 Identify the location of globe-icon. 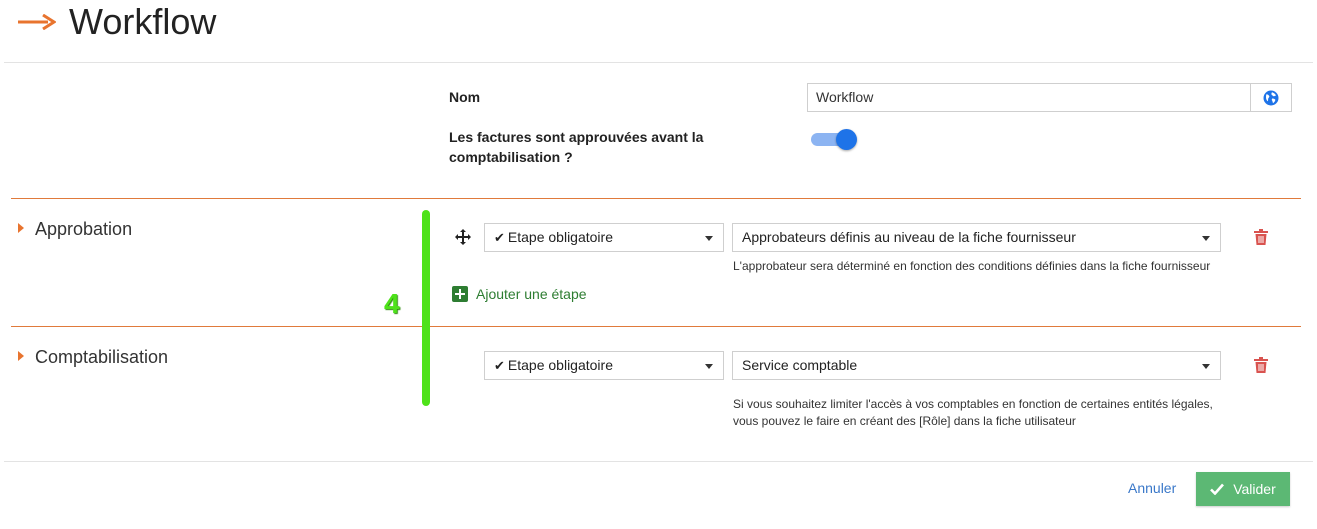
(1271, 97).